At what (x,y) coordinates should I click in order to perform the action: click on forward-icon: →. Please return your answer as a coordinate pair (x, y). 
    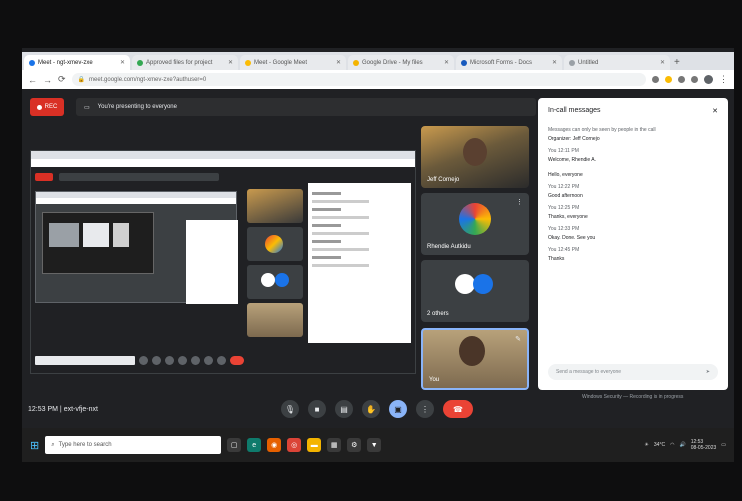
    Looking at the image, I should click on (47, 80).